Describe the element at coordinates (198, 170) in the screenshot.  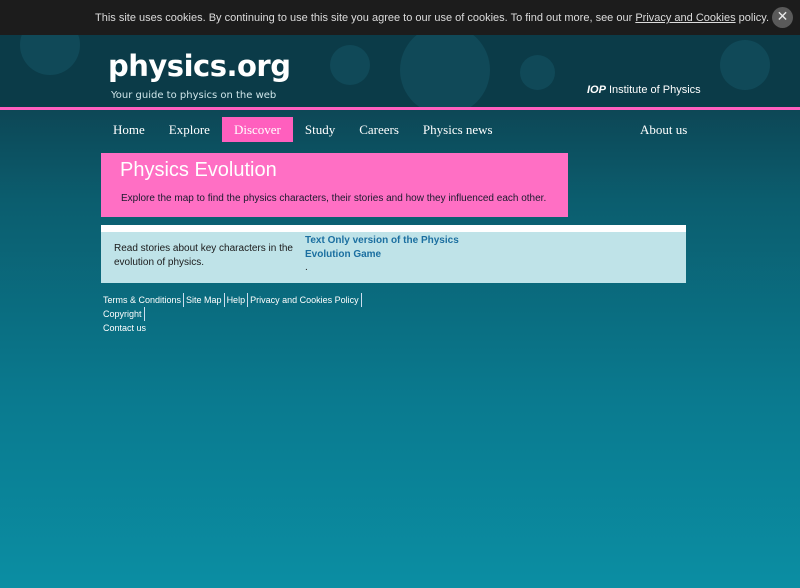
I see `page-title: Physics Evolution` at that location.